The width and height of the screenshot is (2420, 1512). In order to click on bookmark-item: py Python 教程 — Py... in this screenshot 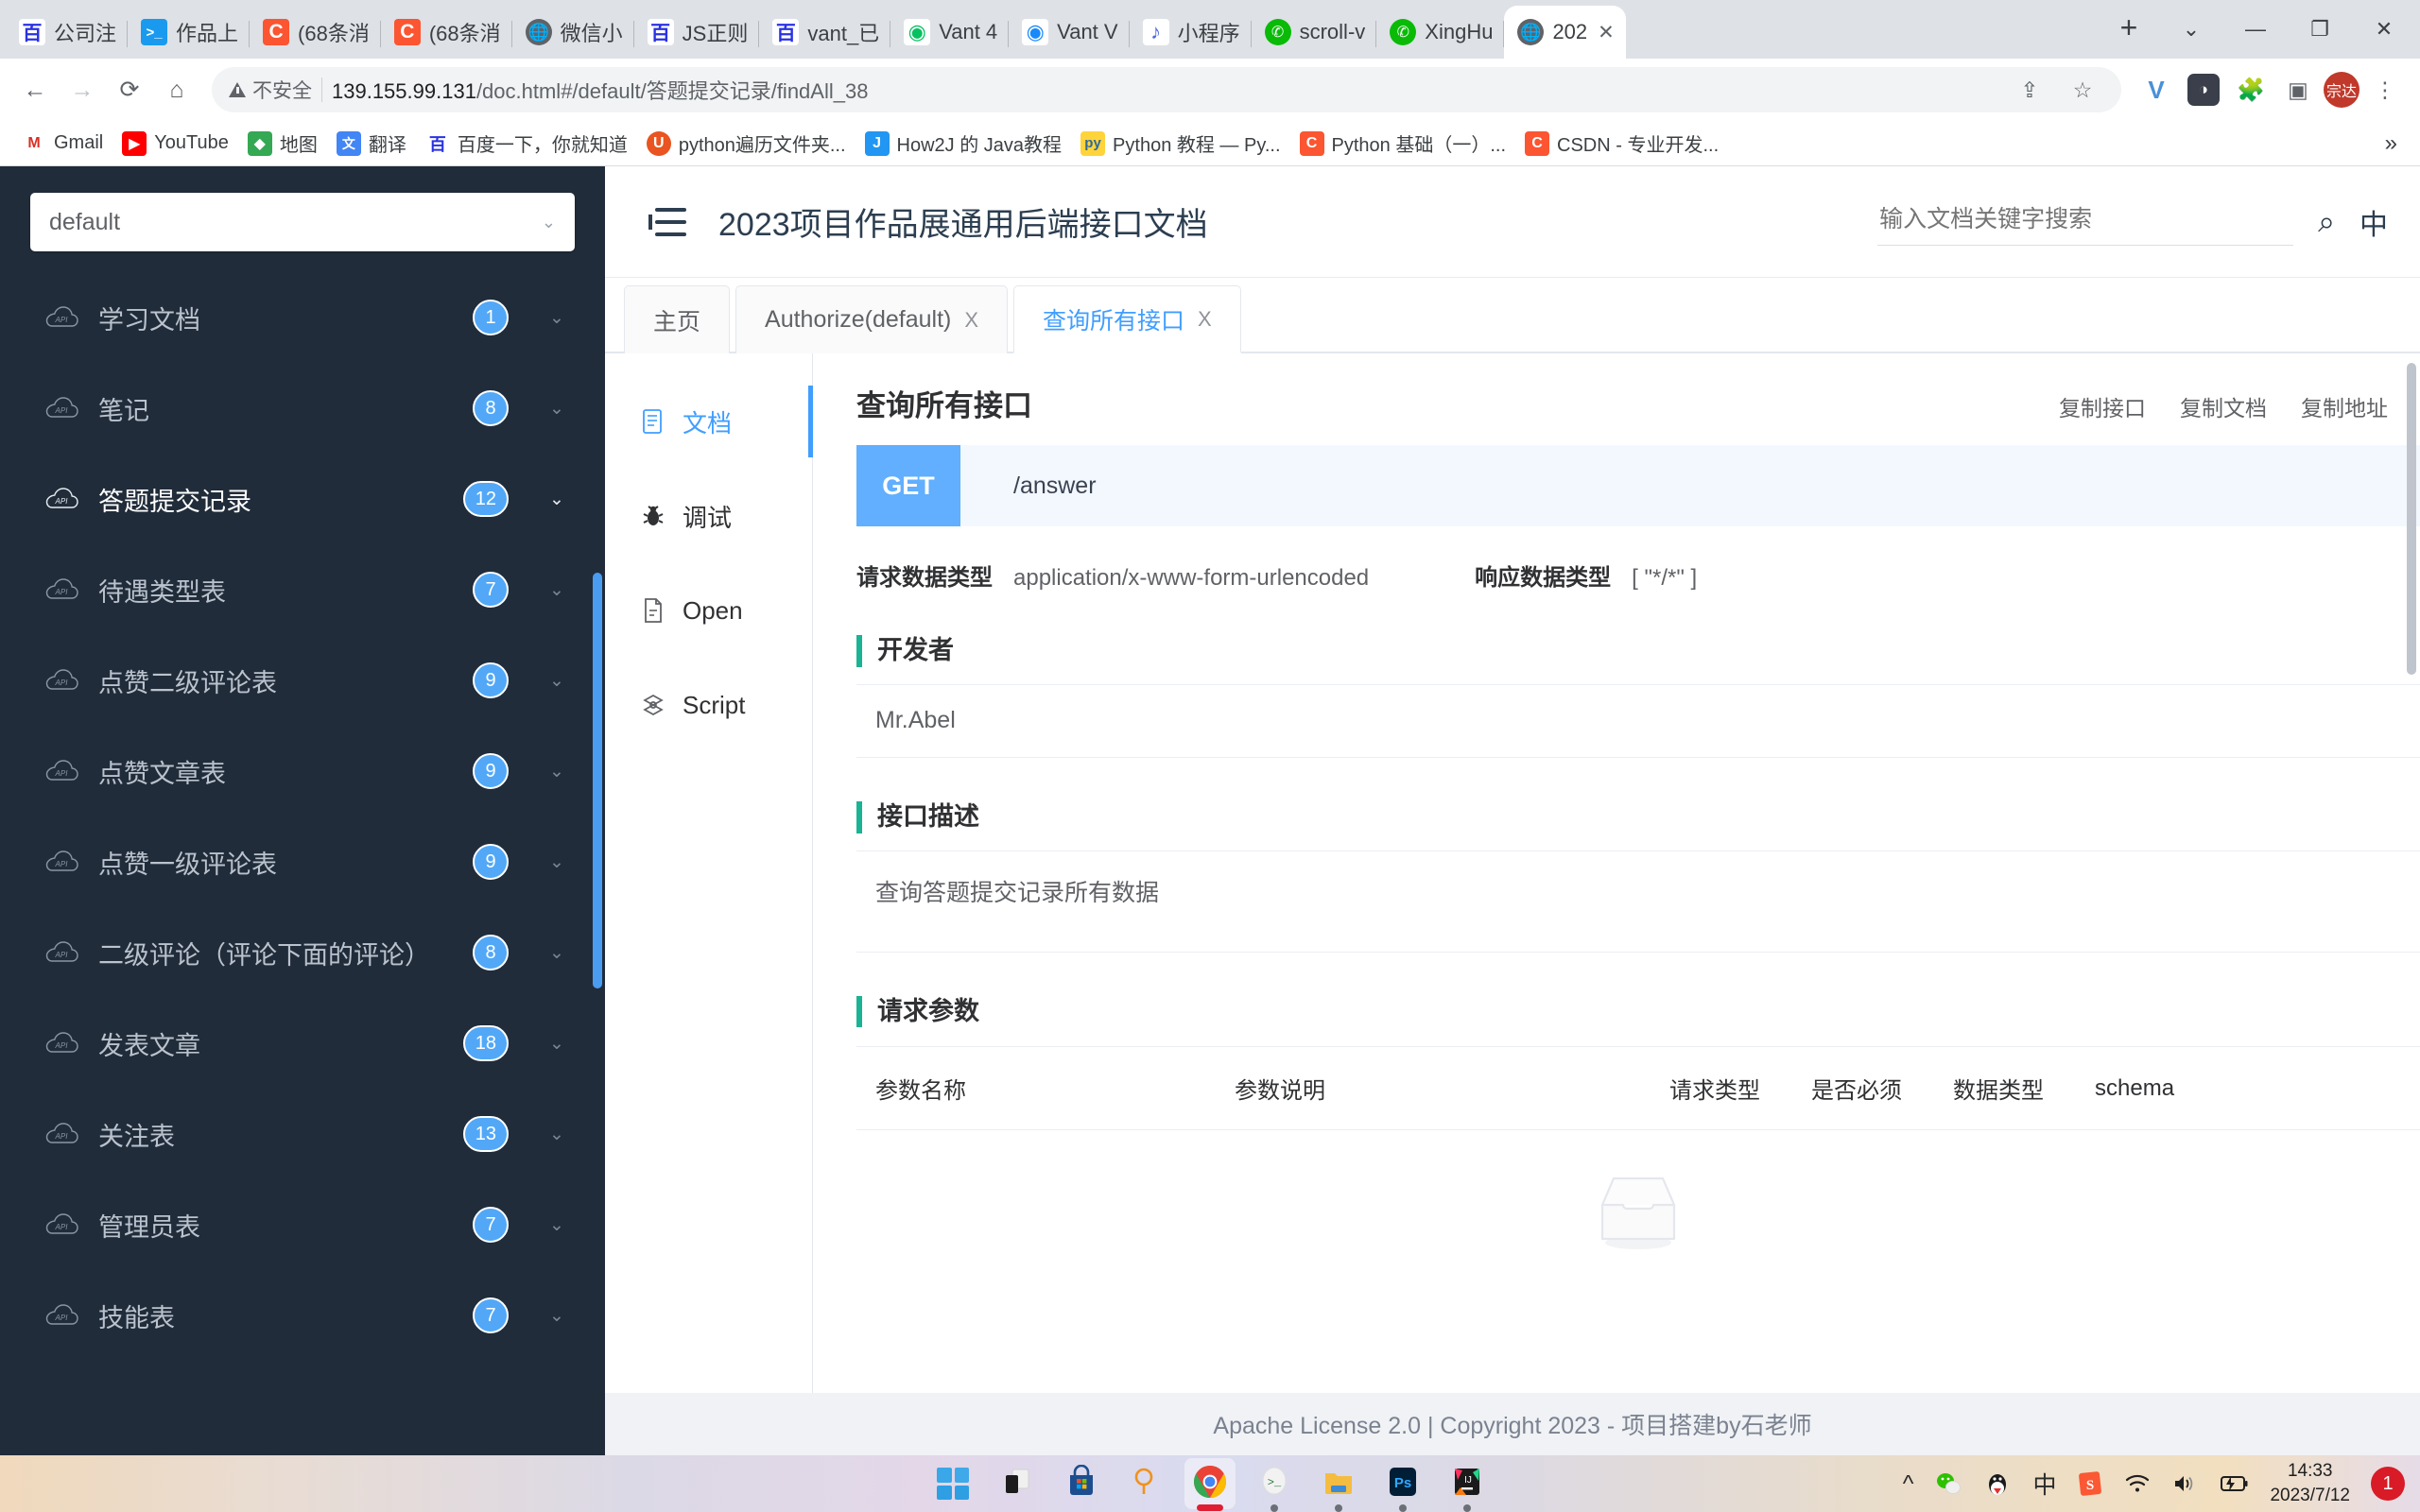, I will do `click(1180, 143)`.